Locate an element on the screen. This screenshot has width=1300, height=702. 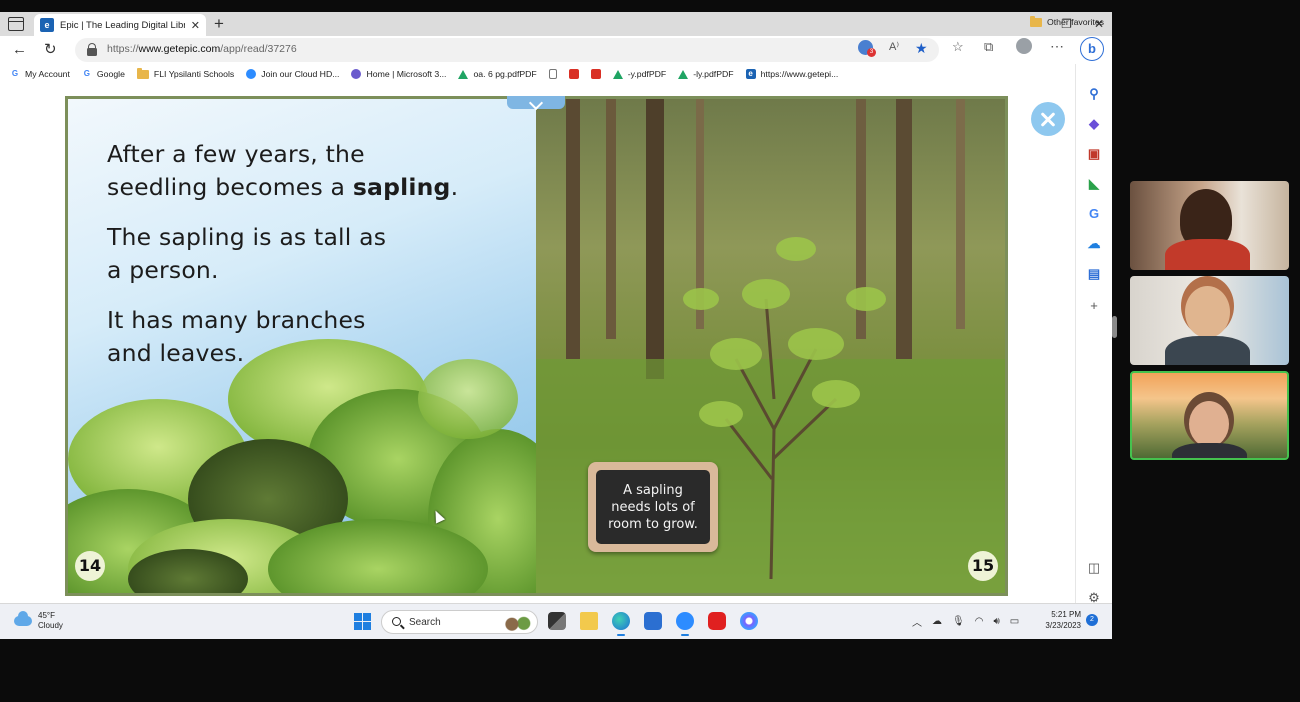
tracker-count-badge: 3 is located at coordinates (871, 52).